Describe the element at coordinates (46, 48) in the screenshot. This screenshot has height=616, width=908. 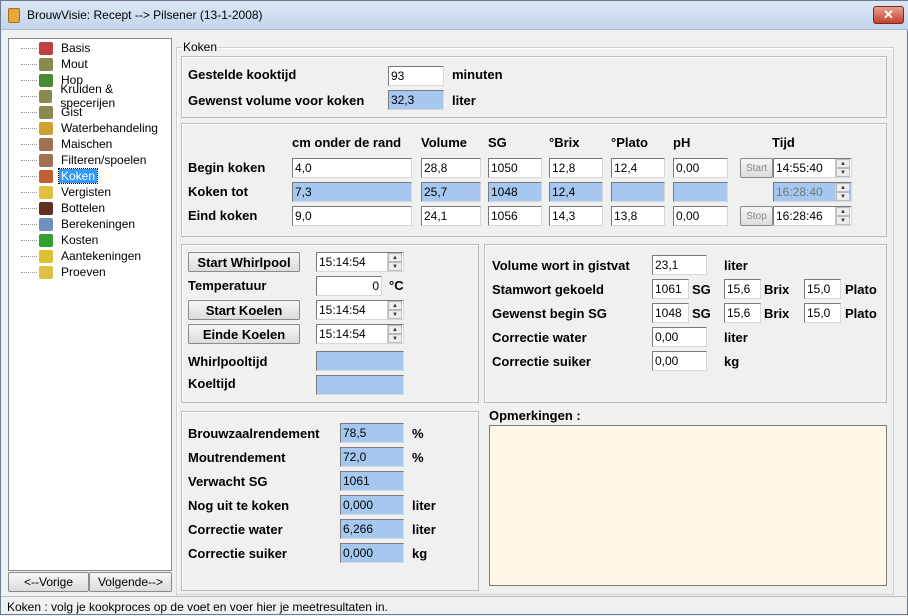
I see `calendar-icon` at that location.